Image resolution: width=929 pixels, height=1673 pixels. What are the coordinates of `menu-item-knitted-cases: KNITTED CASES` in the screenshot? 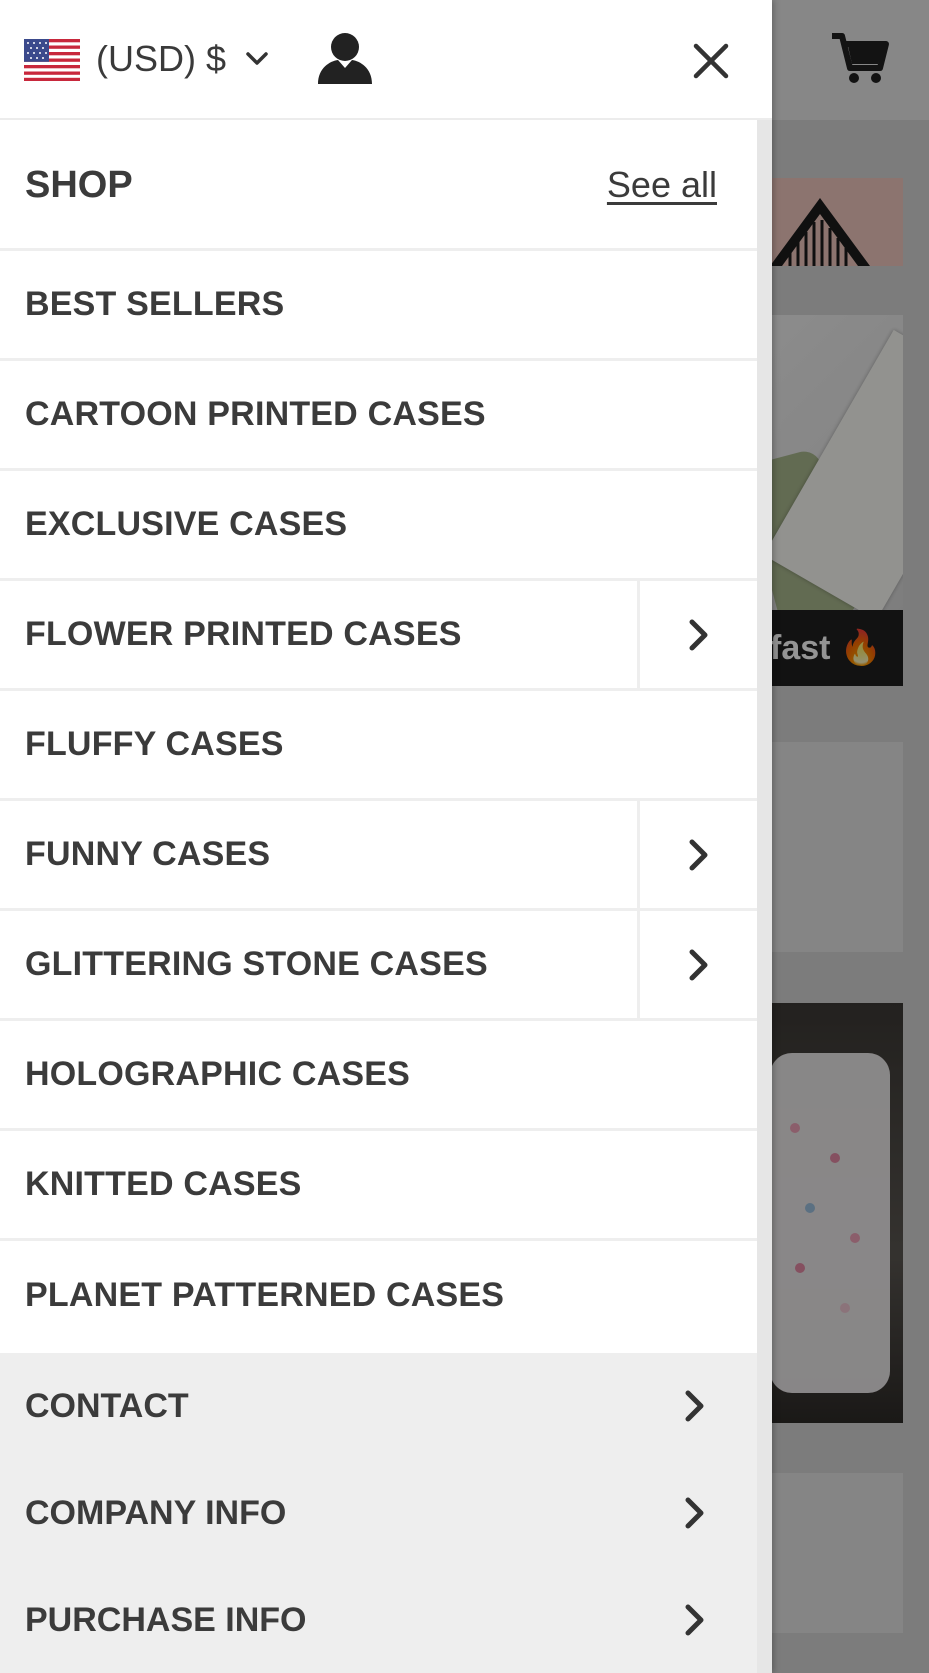 It's located at (378, 1186).